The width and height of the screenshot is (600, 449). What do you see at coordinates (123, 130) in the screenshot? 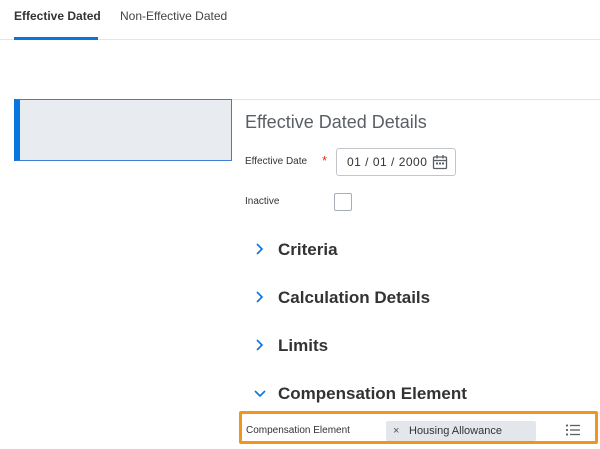
I see `selected-record-card` at bounding box center [123, 130].